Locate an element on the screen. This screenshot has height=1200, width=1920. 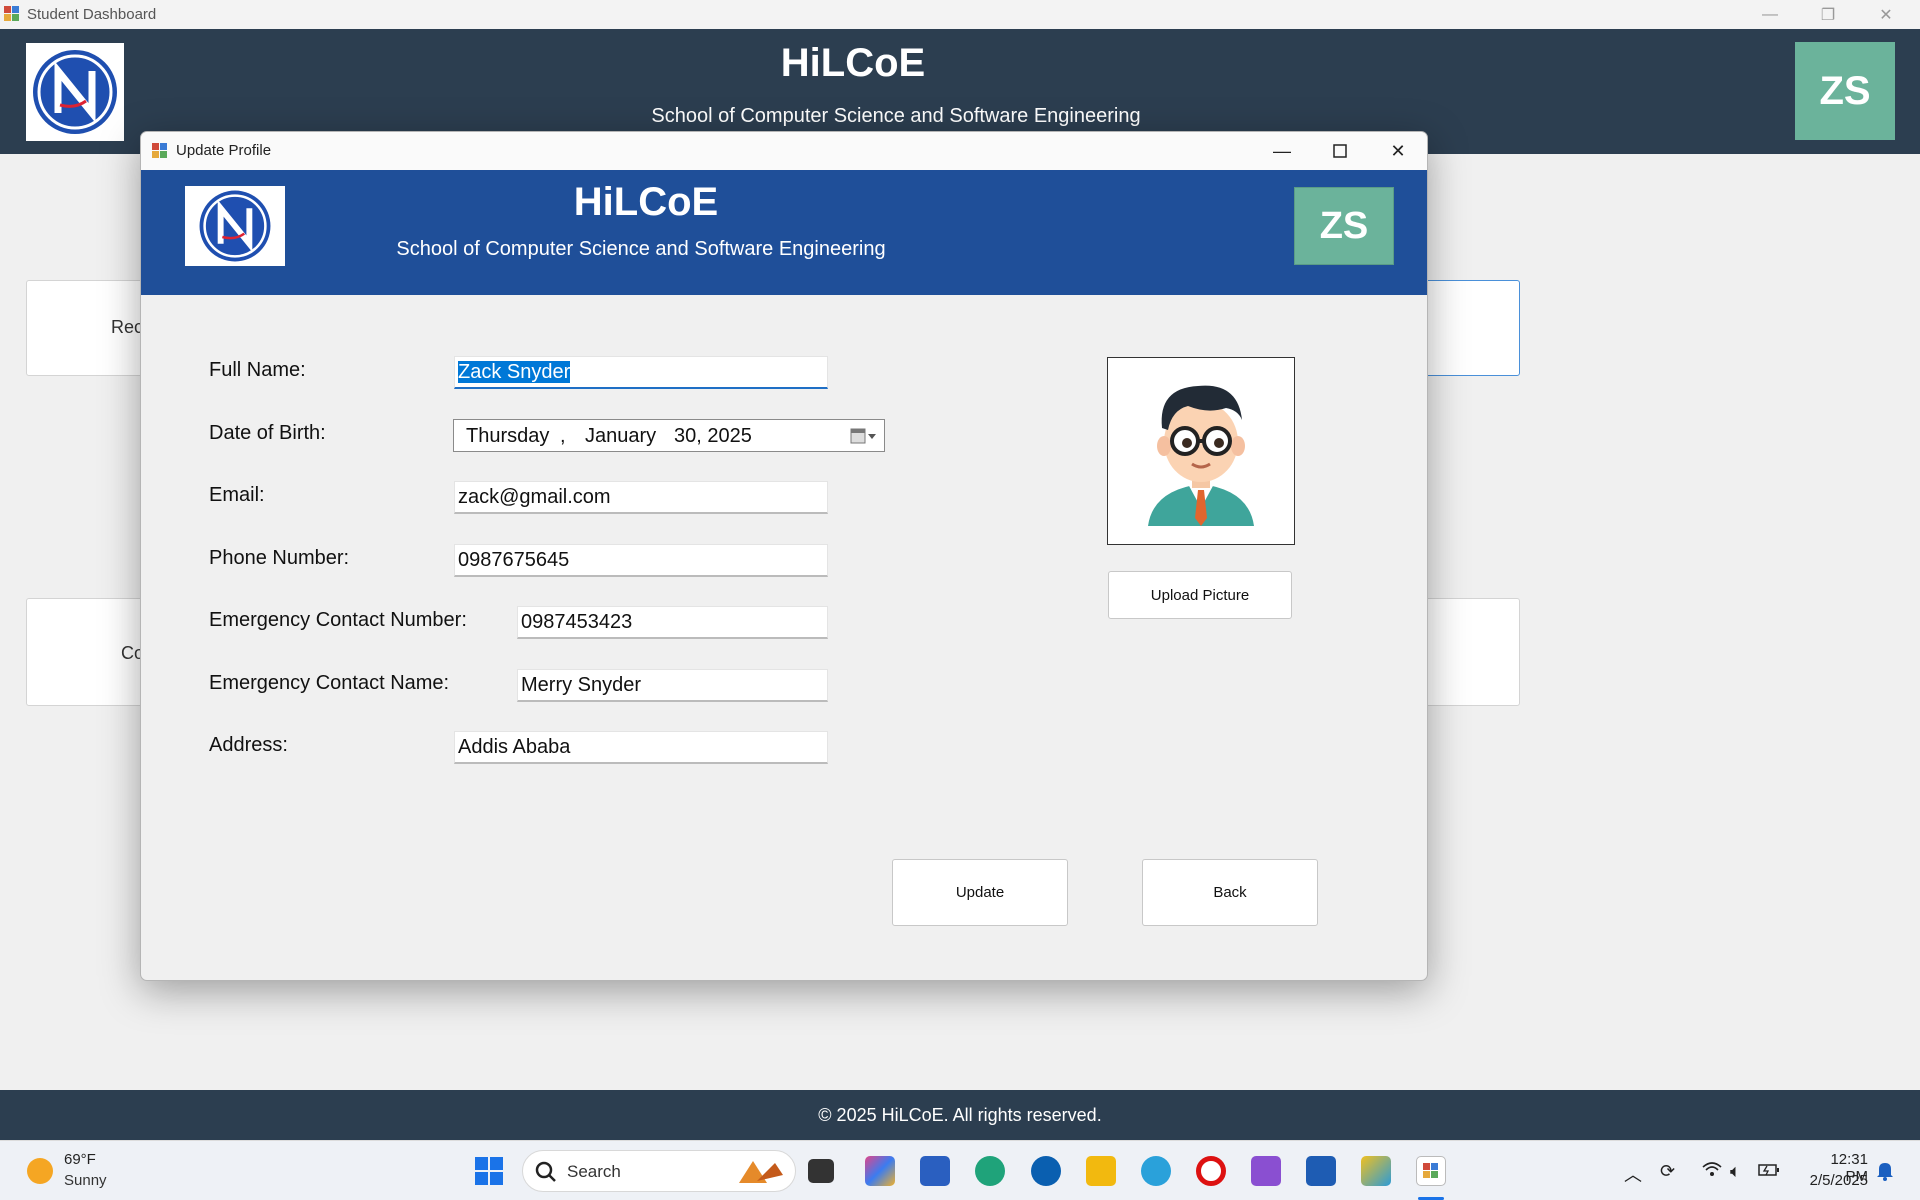
snipping-tool-icon is located at coordinates (1376, 1171).